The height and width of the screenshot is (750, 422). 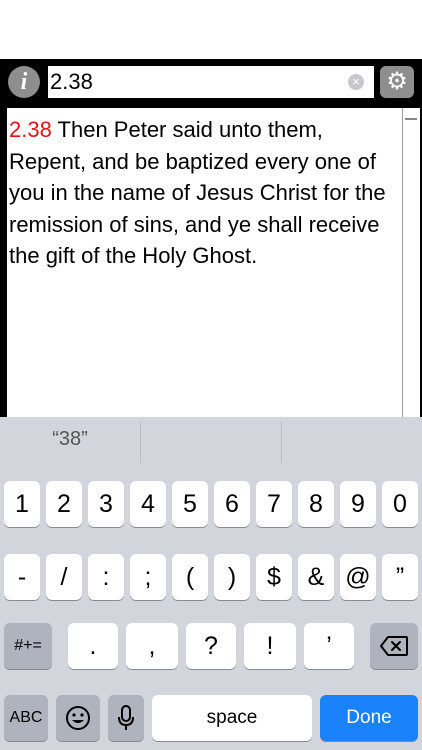 What do you see at coordinates (22, 577) in the screenshot?
I see `key-hyphen: -` at bounding box center [22, 577].